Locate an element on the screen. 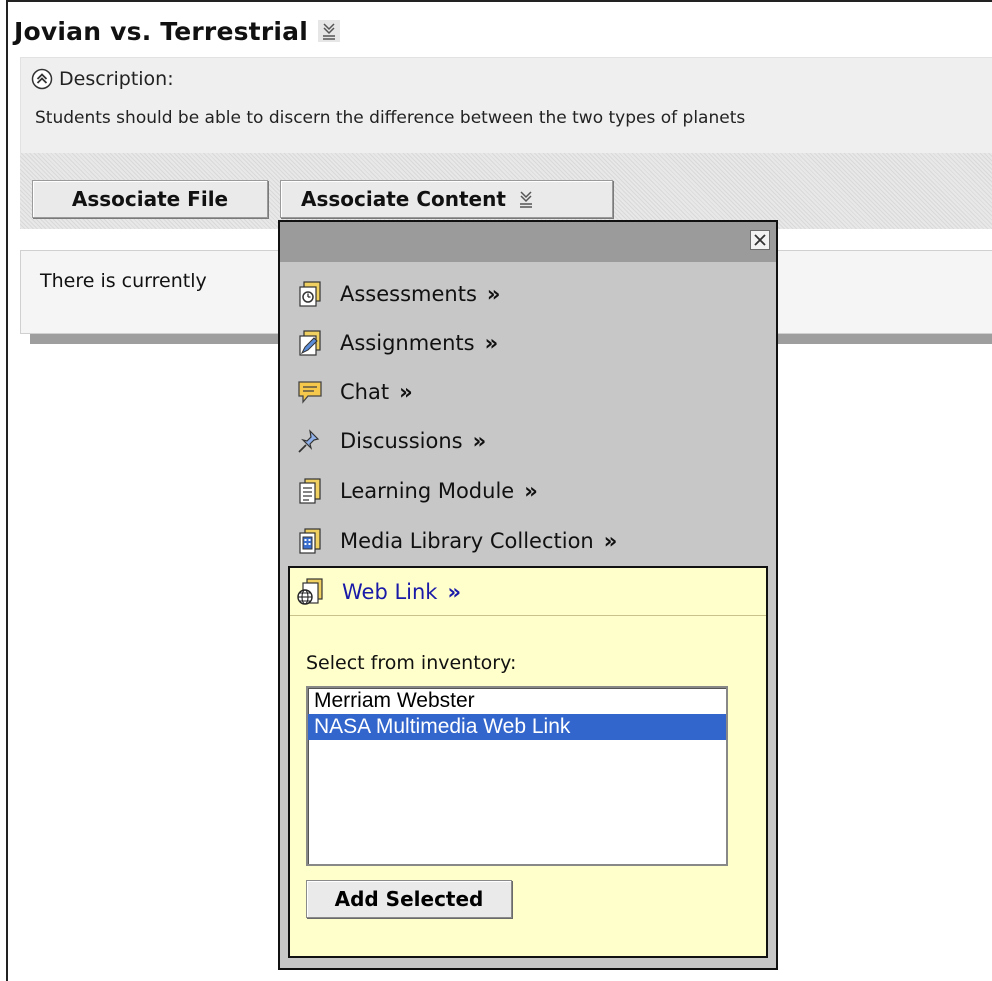 The width and height of the screenshot is (992, 981). web-link-label: Web Link is located at coordinates (390, 591).